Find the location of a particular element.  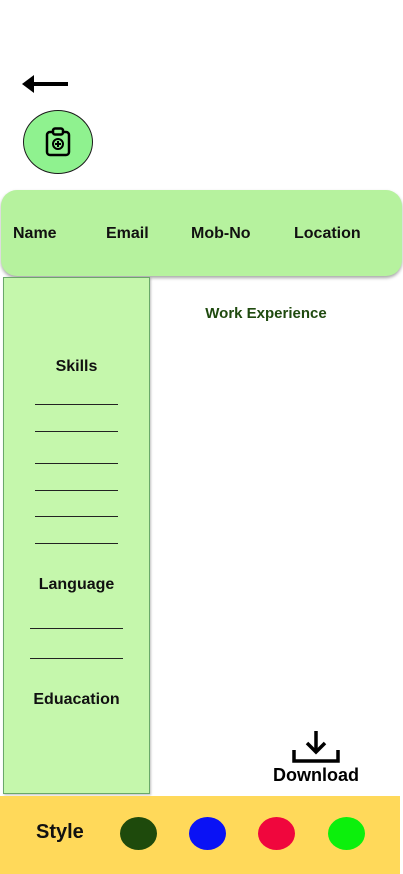

download-button: Download is located at coordinates (316, 759).